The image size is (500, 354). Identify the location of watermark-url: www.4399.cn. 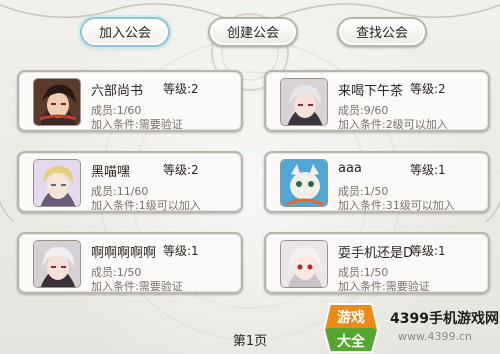
(435, 336).